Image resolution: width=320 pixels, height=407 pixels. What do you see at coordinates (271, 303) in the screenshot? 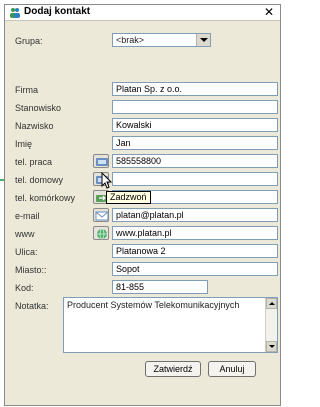
I see `scroll-up-icon` at bounding box center [271, 303].